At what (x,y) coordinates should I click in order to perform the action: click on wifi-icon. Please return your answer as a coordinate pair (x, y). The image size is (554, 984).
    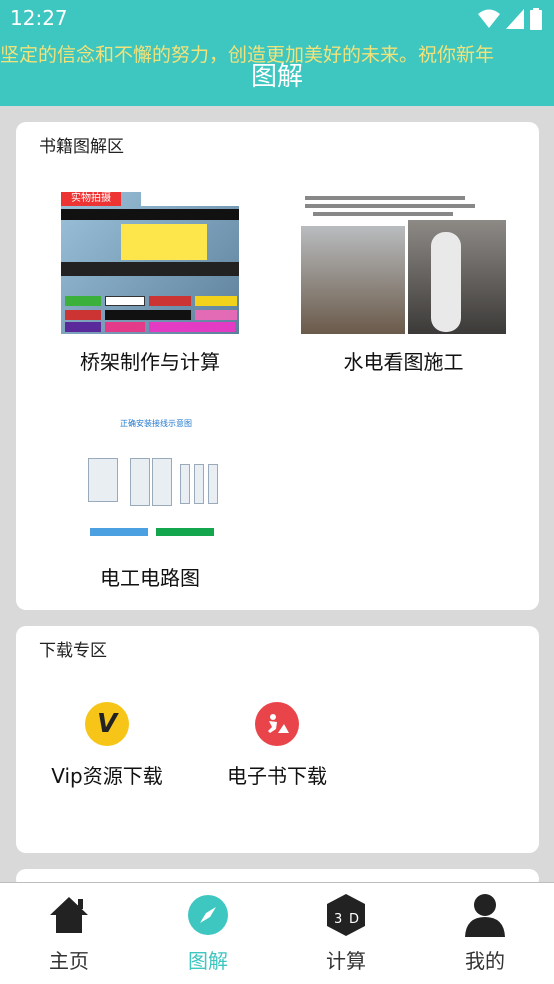
    Looking at the image, I should click on (489, 18).